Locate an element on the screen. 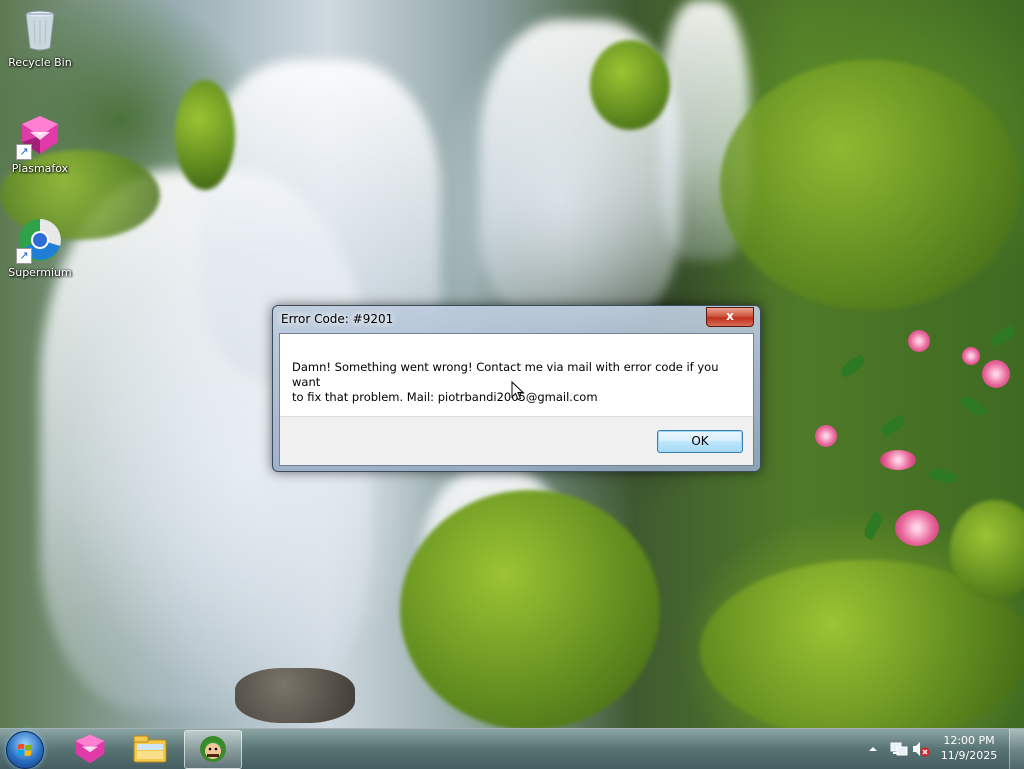 This screenshot has height=769, width=1024. taskbar: 12:00 PM 11/9/2025 is located at coordinates (512, 748).